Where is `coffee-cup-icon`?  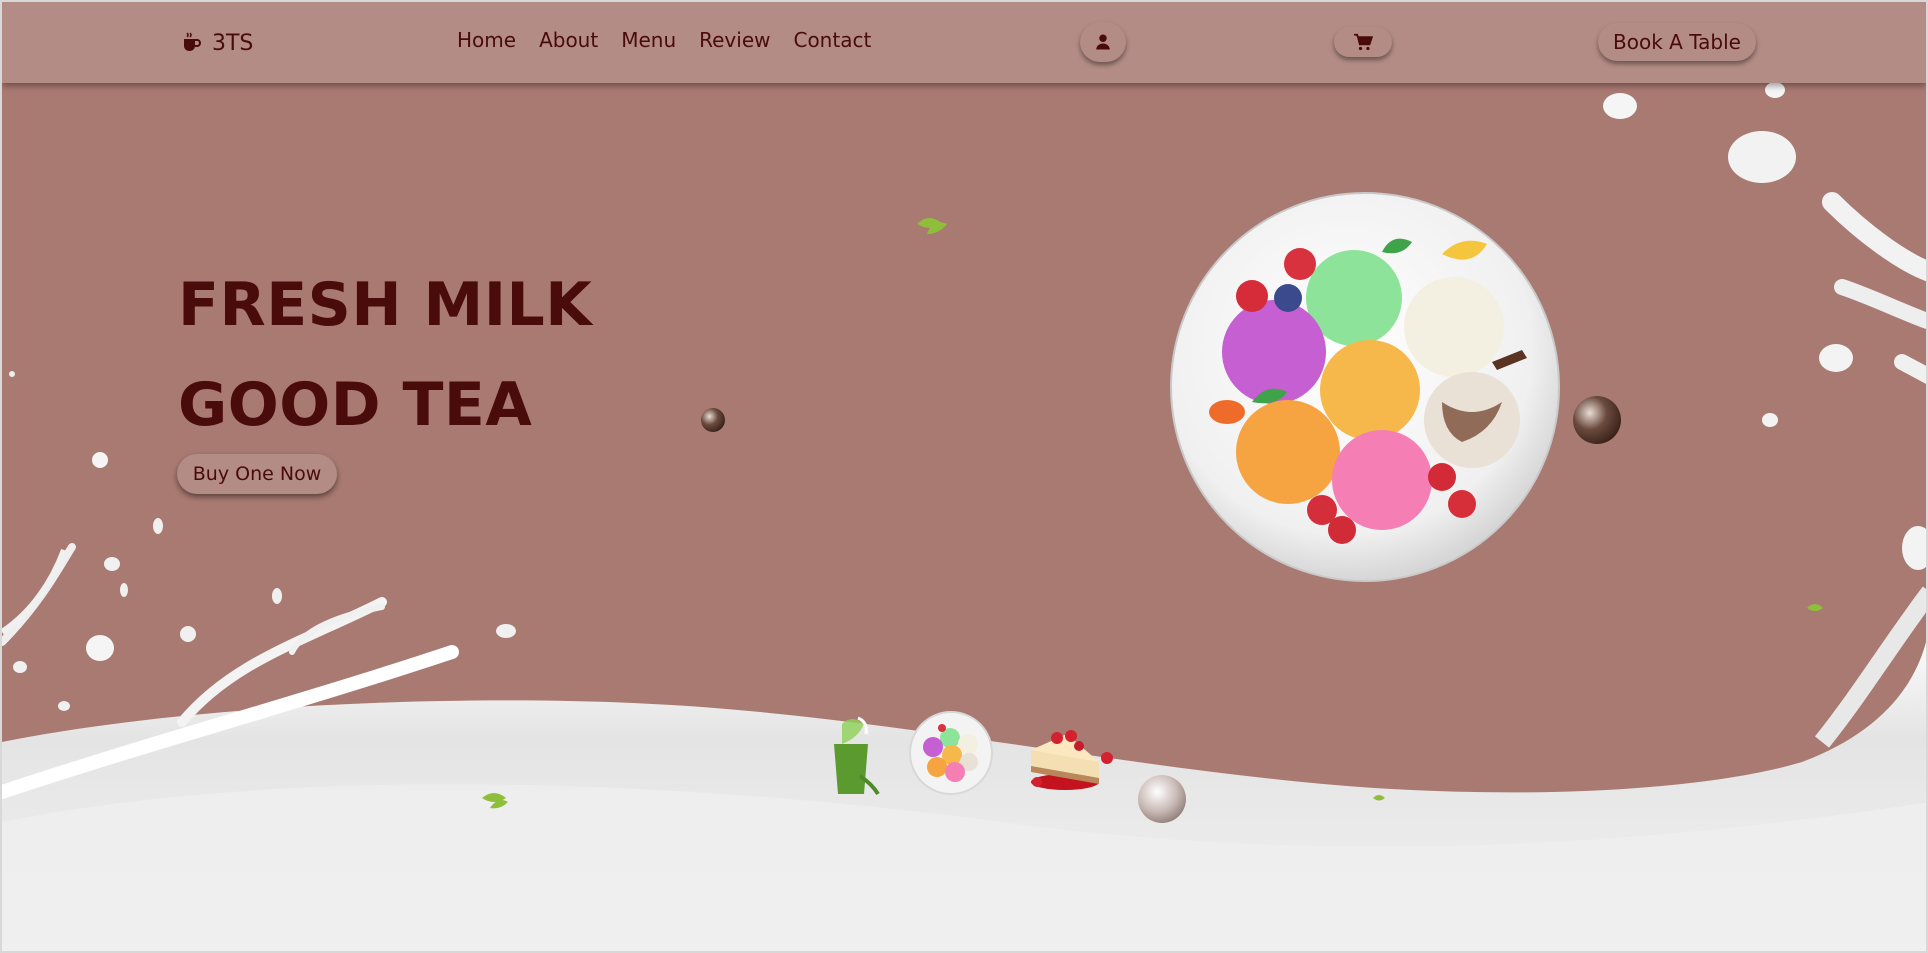 coffee-cup-icon is located at coordinates (192, 41).